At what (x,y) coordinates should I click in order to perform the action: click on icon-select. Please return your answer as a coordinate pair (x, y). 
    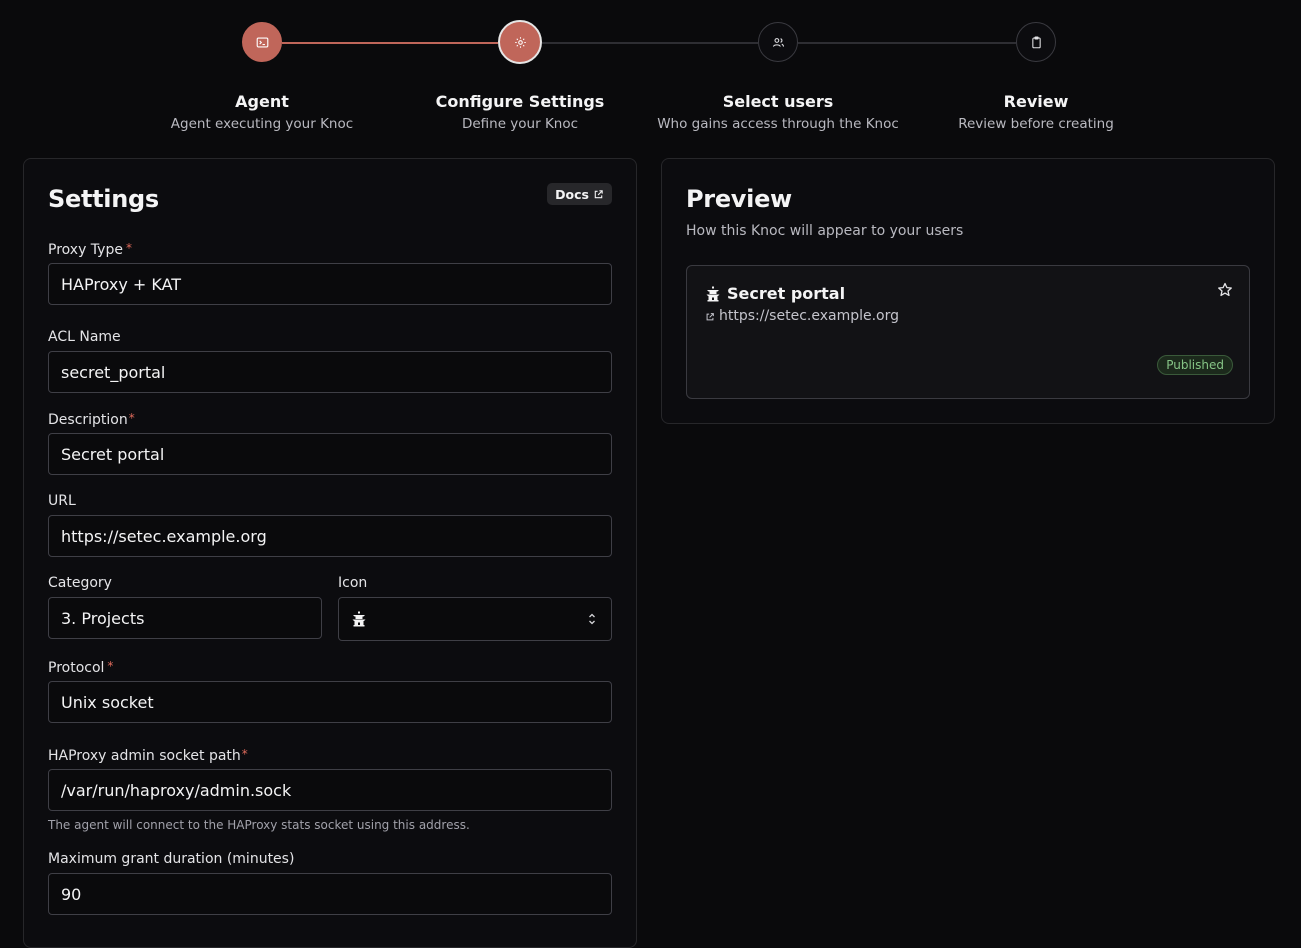
    Looking at the image, I should click on (475, 619).